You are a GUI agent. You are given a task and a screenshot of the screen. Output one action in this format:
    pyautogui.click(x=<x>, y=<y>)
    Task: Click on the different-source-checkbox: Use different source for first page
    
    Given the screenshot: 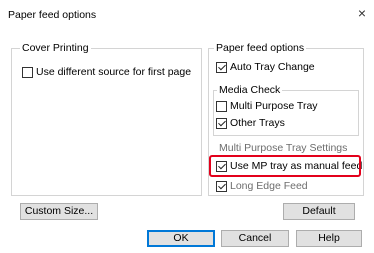 What is the action you would take?
    pyautogui.click(x=106, y=72)
    